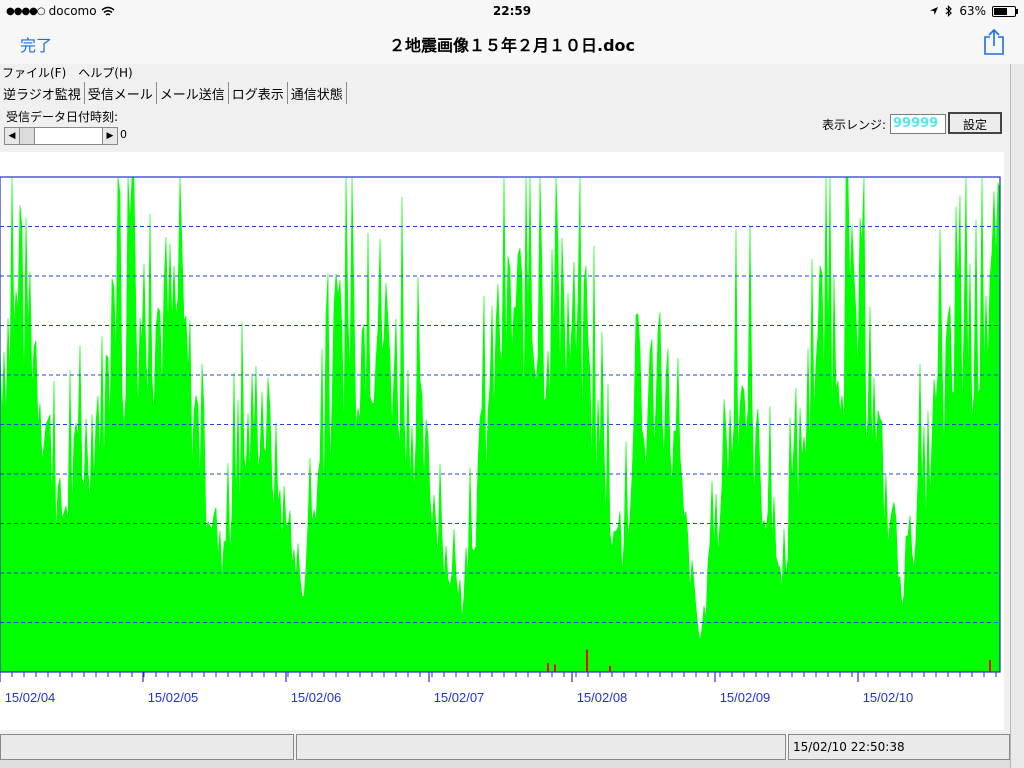 The image size is (1024, 768). Describe the element at coordinates (899, 747) in the screenshot. I see `status-pane-datetime: 15/02/10 22:50:38` at that location.